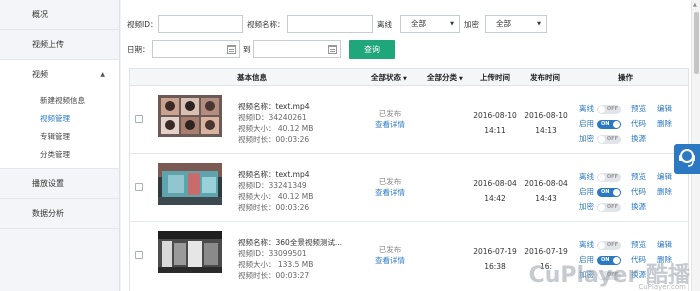  I want to click on nav-item-data-analysis: 数据分析, so click(59, 214).